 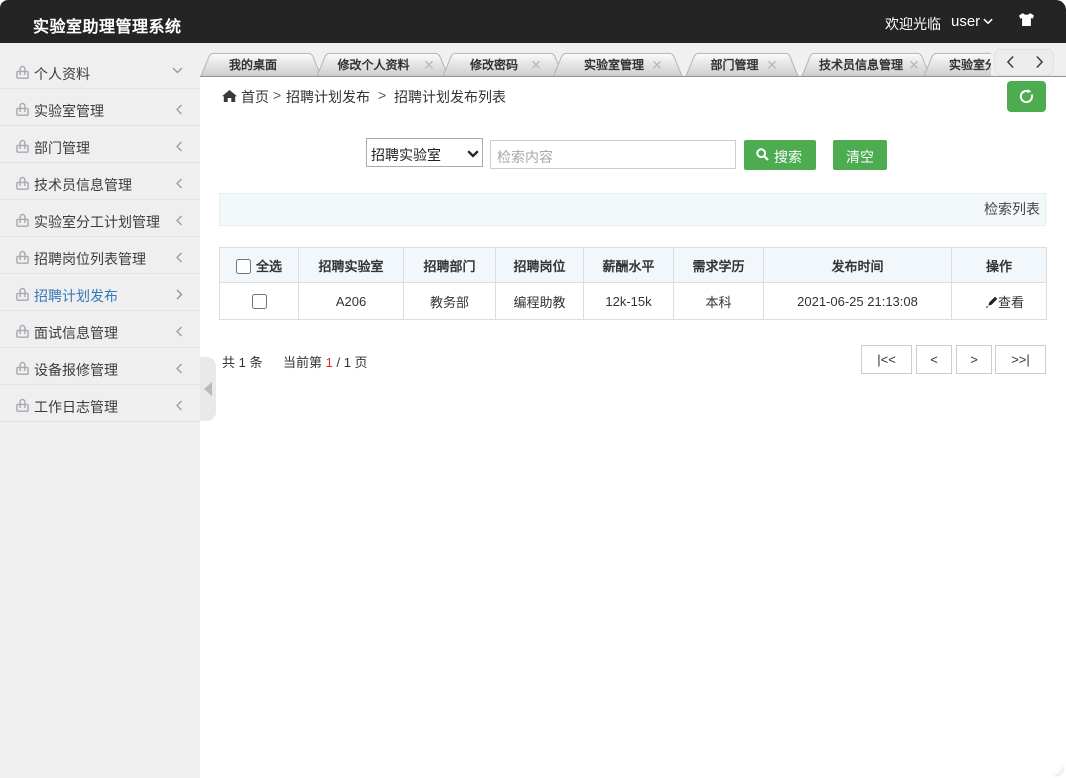 What do you see at coordinates (734, 64) in the screenshot?
I see `svg-text: 部门管理` at bounding box center [734, 64].